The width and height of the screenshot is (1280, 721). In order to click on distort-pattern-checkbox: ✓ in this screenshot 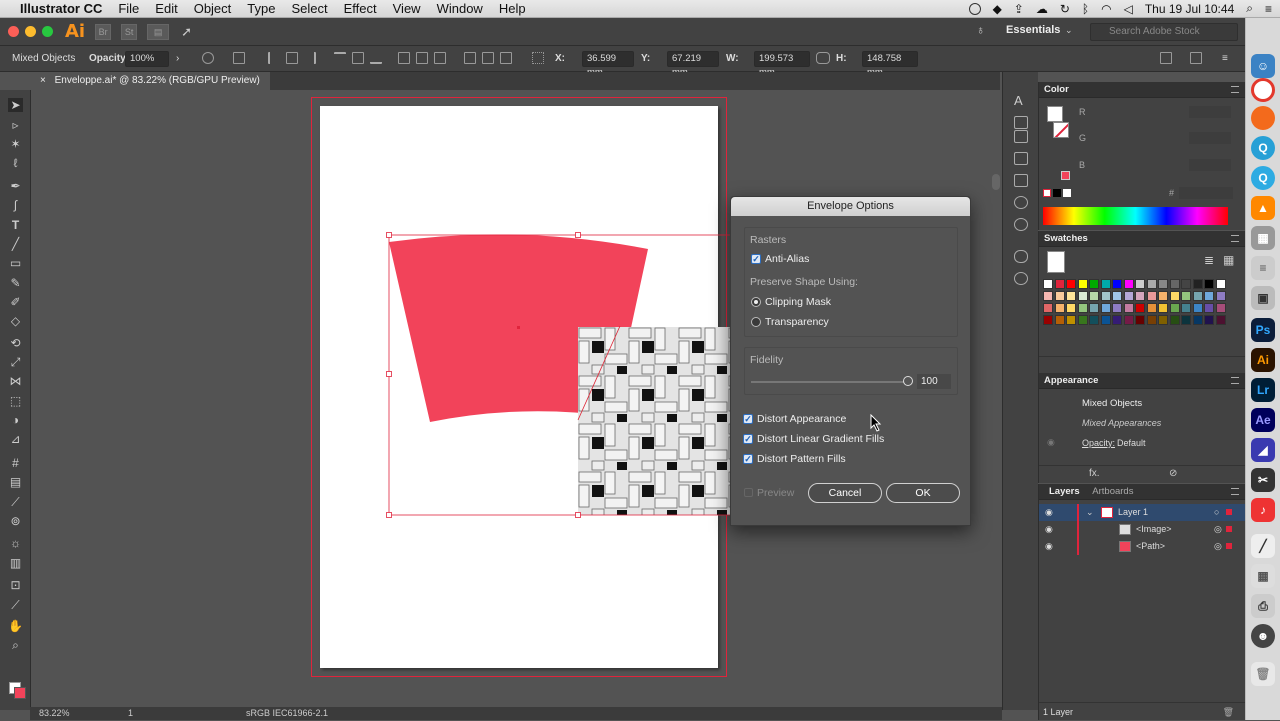, I will do `click(748, 459)`.